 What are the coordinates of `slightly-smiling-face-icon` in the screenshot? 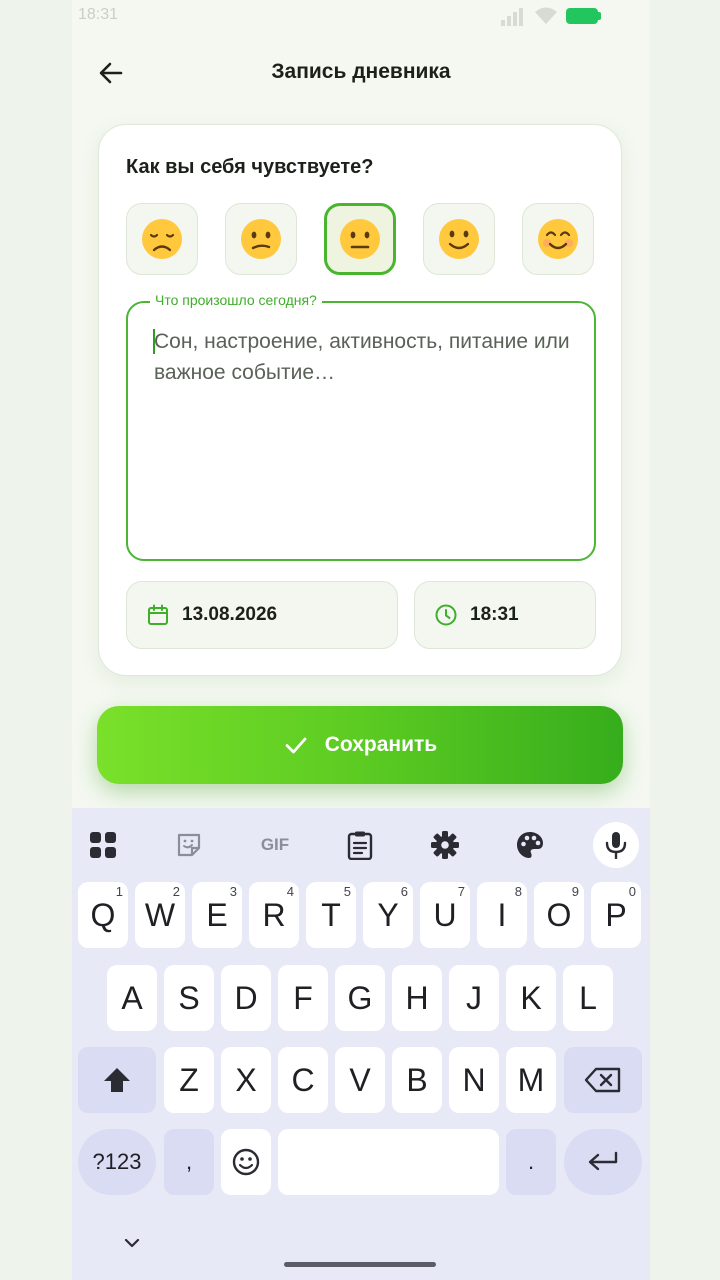 It's located at (459, 239).